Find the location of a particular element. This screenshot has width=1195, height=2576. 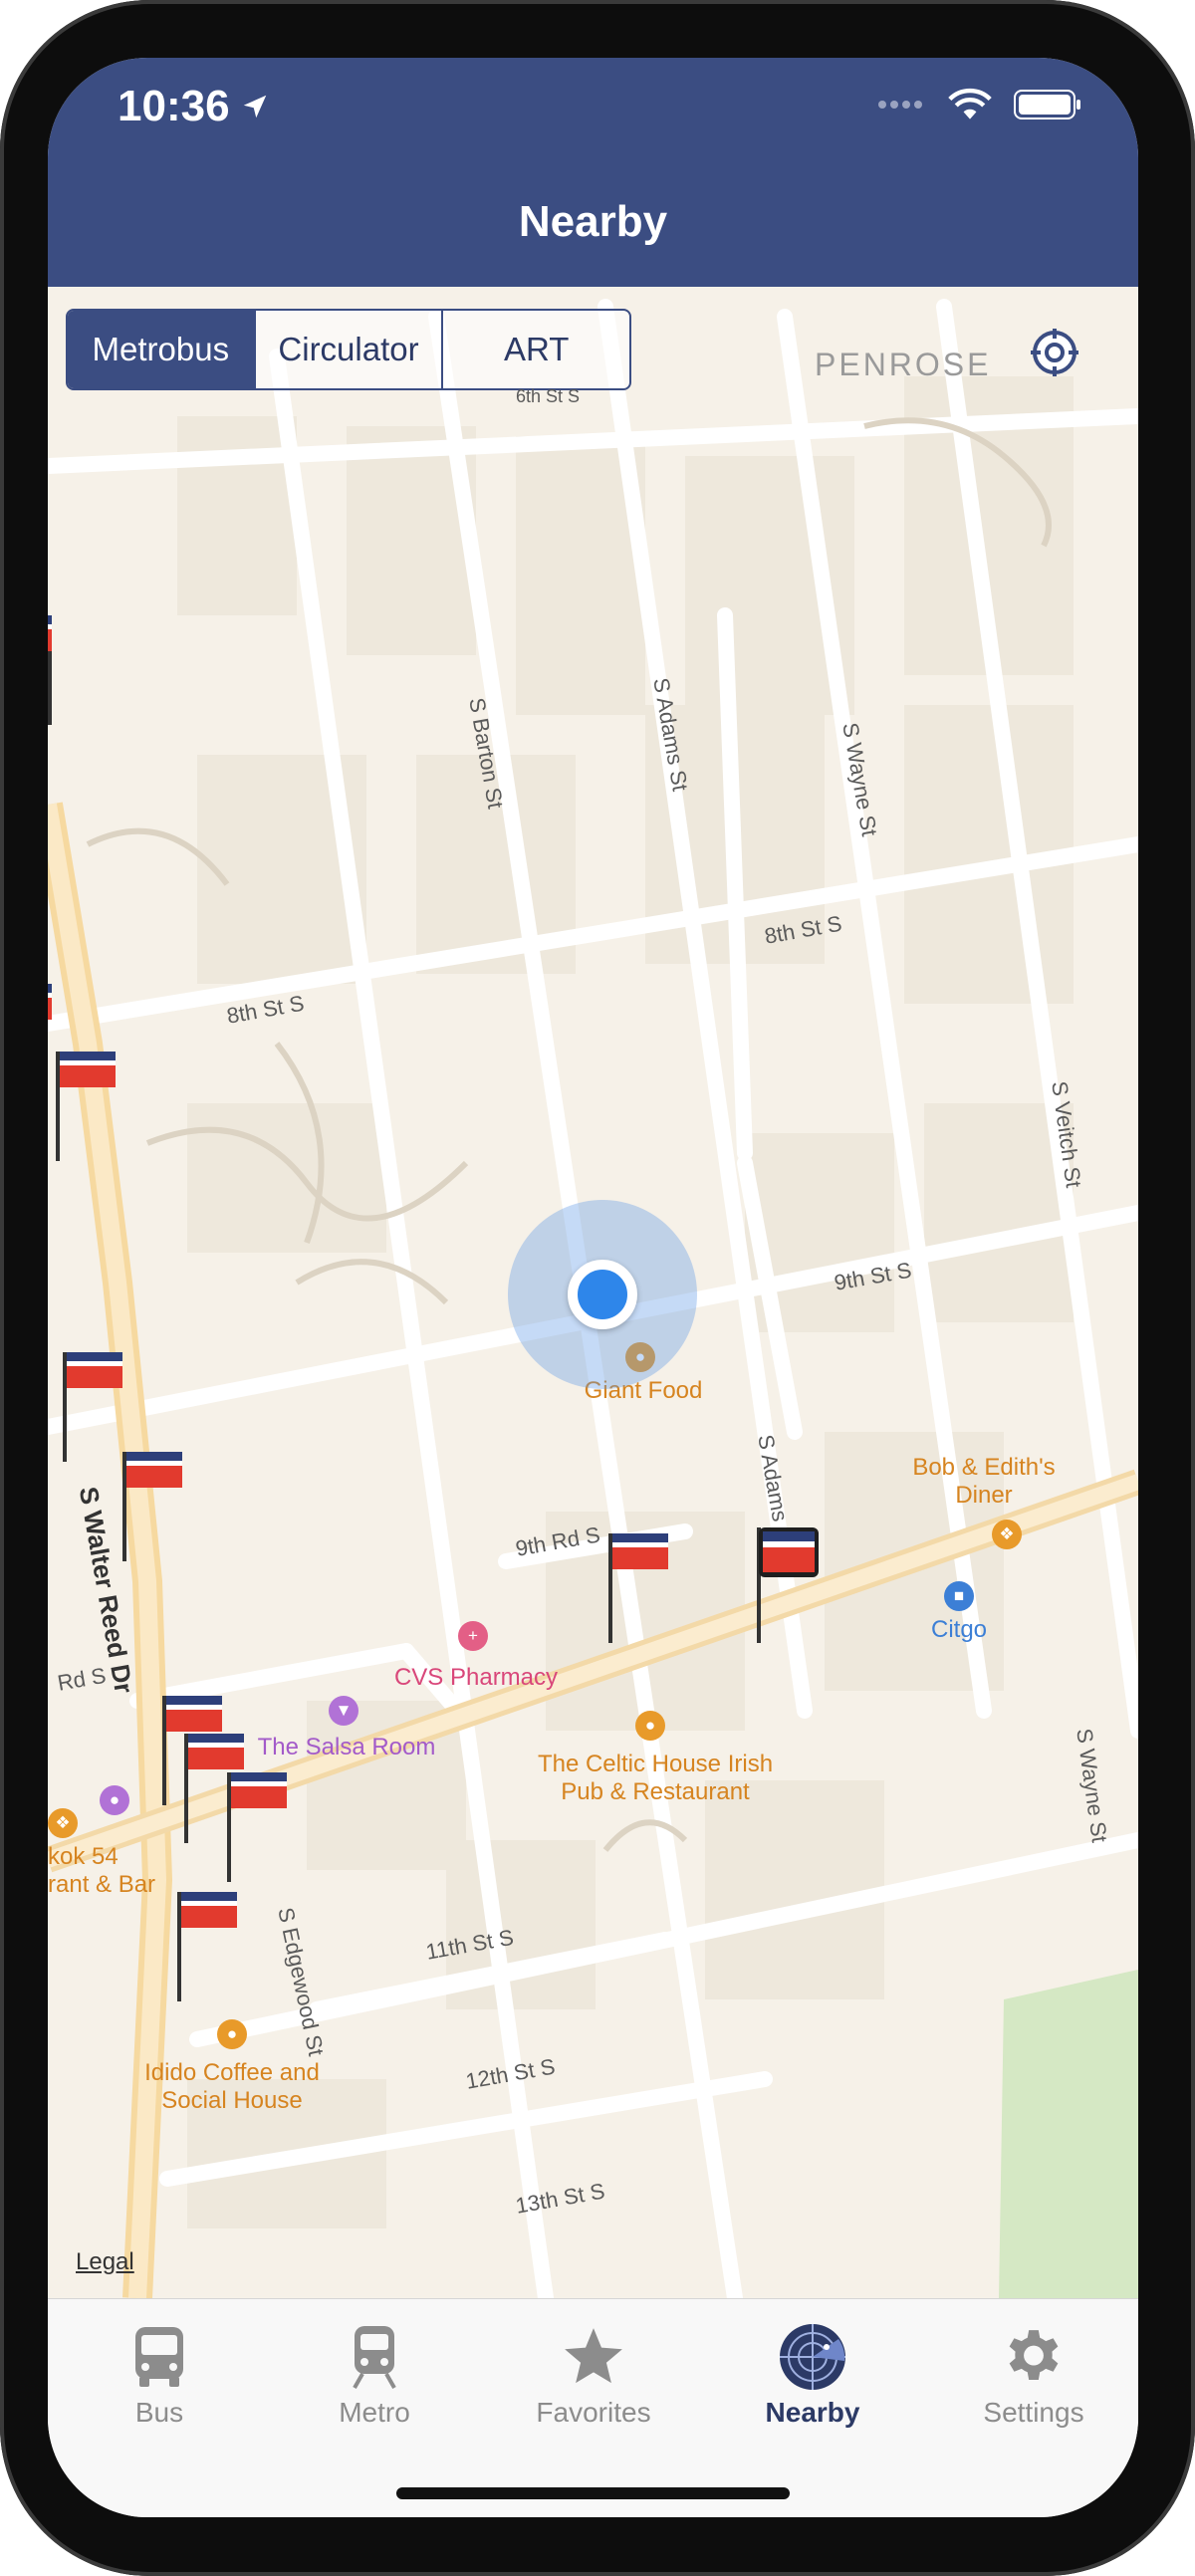

tab-favorites: Favorites is located at coordinates (593, 2373).